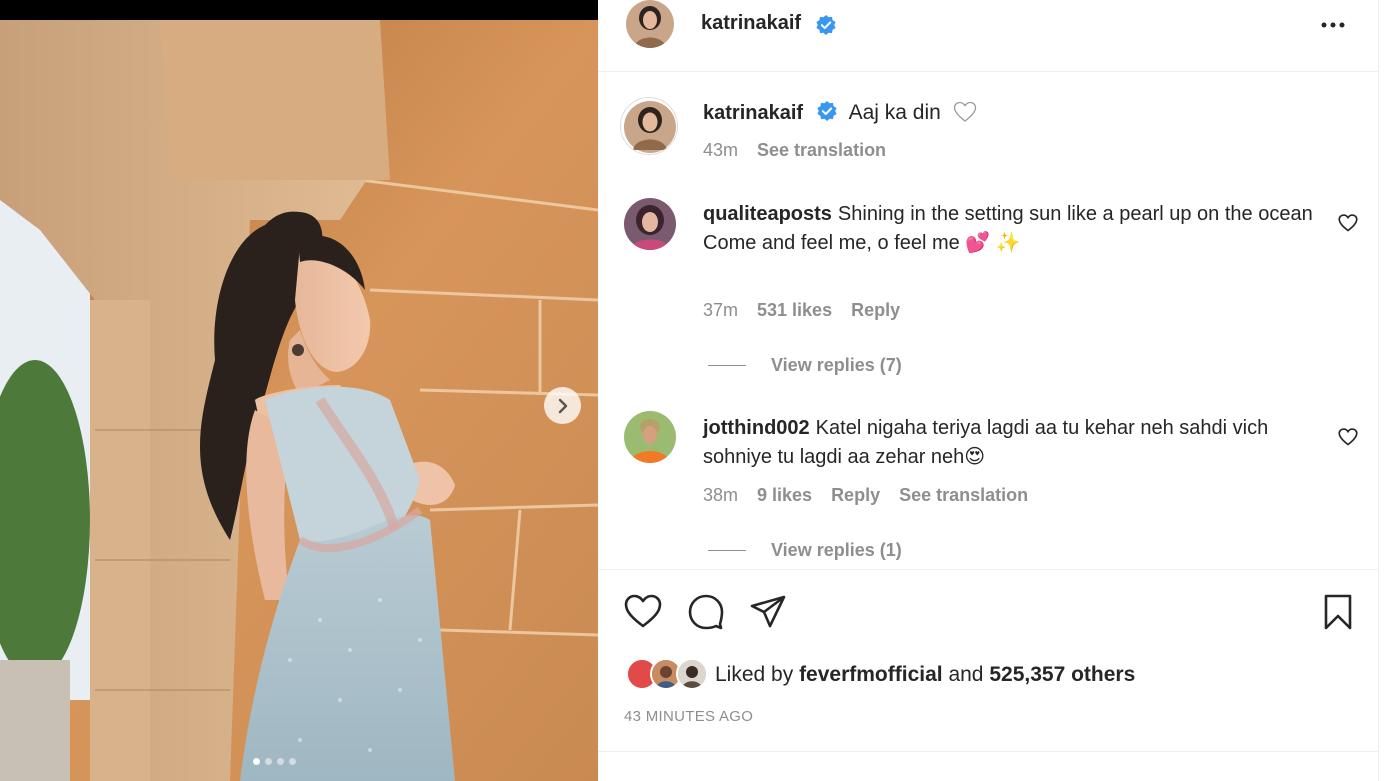 The height and width of the screenshot is (781, 1385). Describe the element at coordinates (784, 495) in the screenshot. I see `comment-likes: 9 likes` at that location.